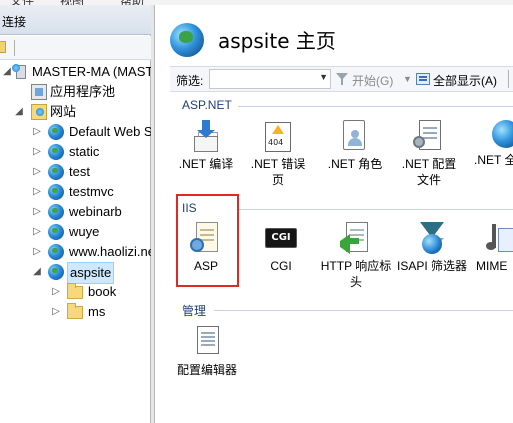 The image size is (513, 423). I want to click on filter-input: ▼, so click(270, 79).